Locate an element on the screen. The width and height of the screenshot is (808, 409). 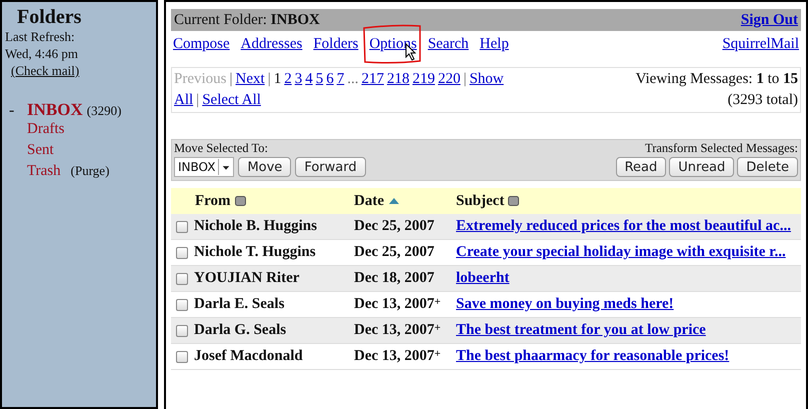
page-link: 217 is located at coordinates (372, 79).